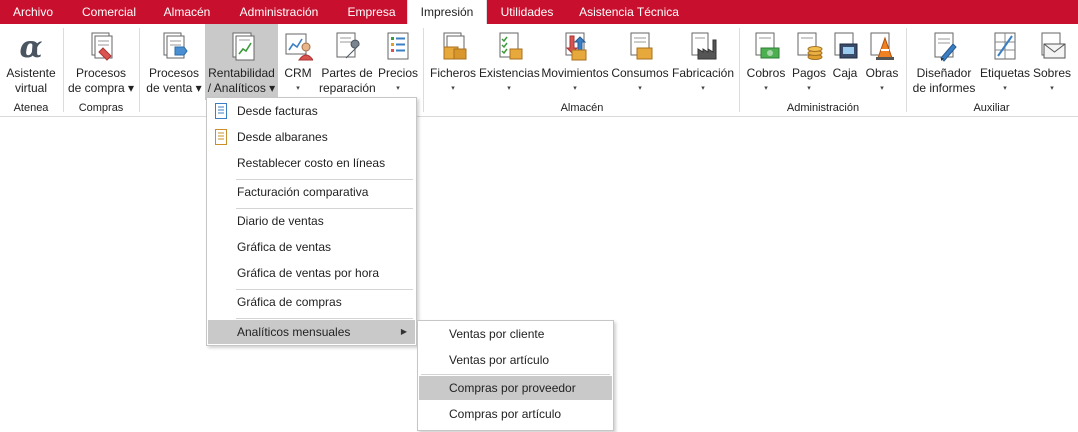 This screenshot has height=432, width=1078. What do you see at coordinates (187, 12) in the screenshot?
I see `tab-almacen: Almacén` at bounding box center [187, 12].